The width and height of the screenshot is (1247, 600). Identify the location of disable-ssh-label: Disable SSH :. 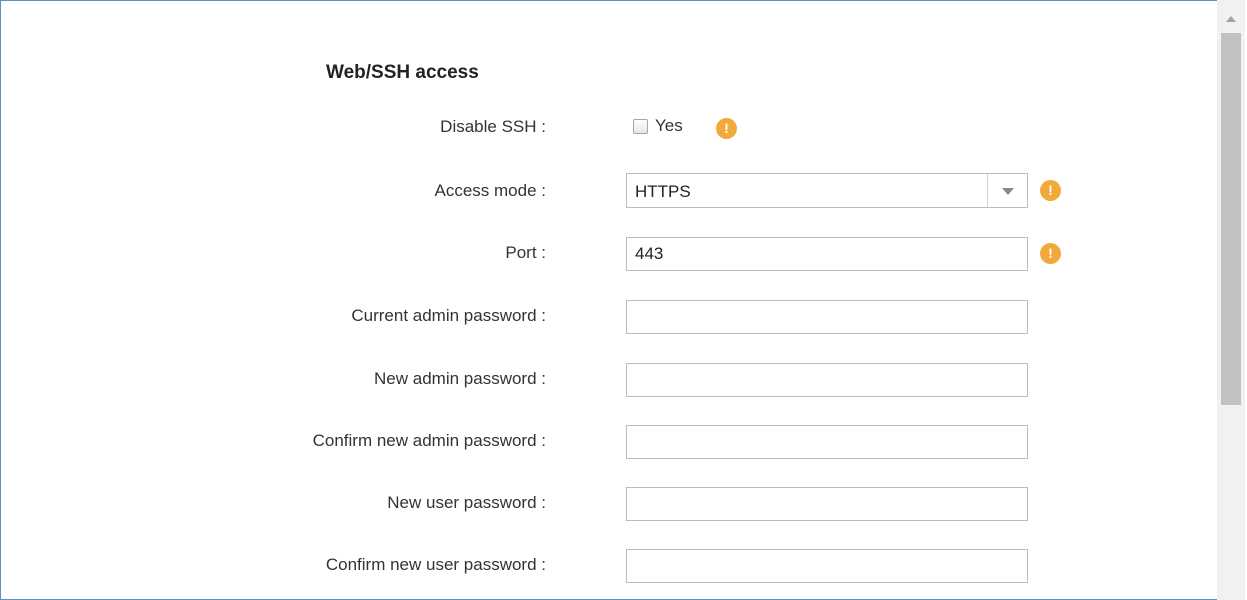
(493, 126).